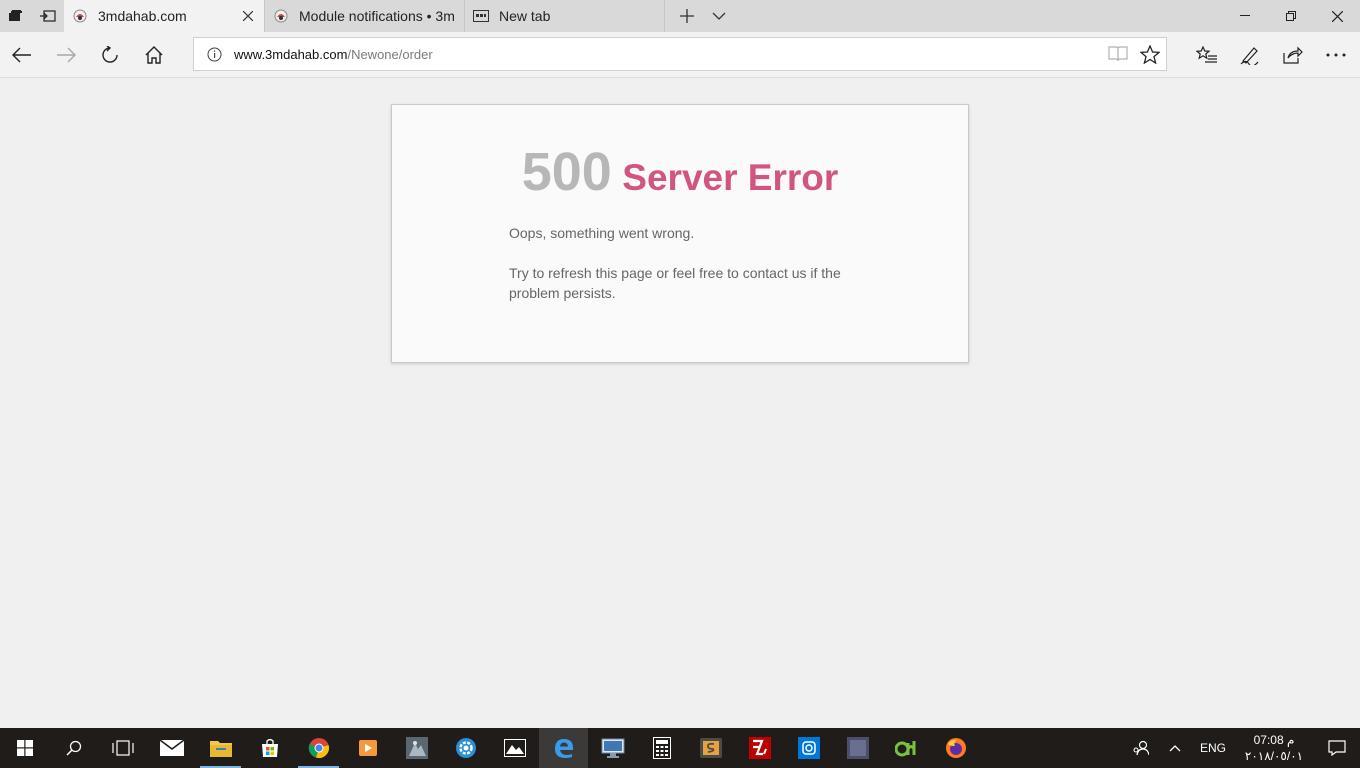 This screenshot has height=768, width=1360. I want to click on new-tab-plus-icon, so click(687, 16).